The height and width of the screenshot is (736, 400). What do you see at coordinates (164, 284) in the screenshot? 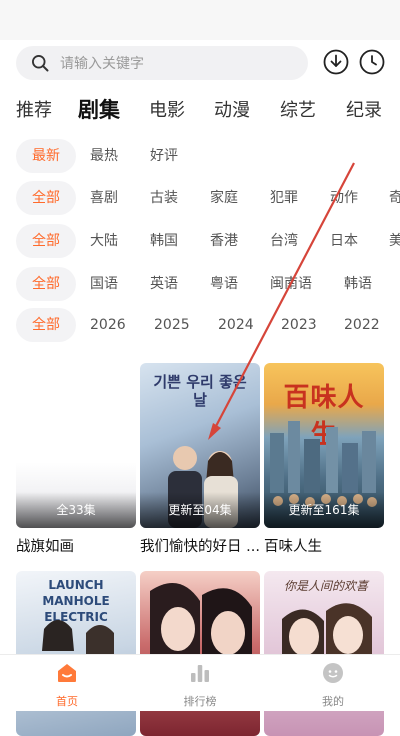
I see `filter-lang-english: 英语` at bounding box center [164, 284].